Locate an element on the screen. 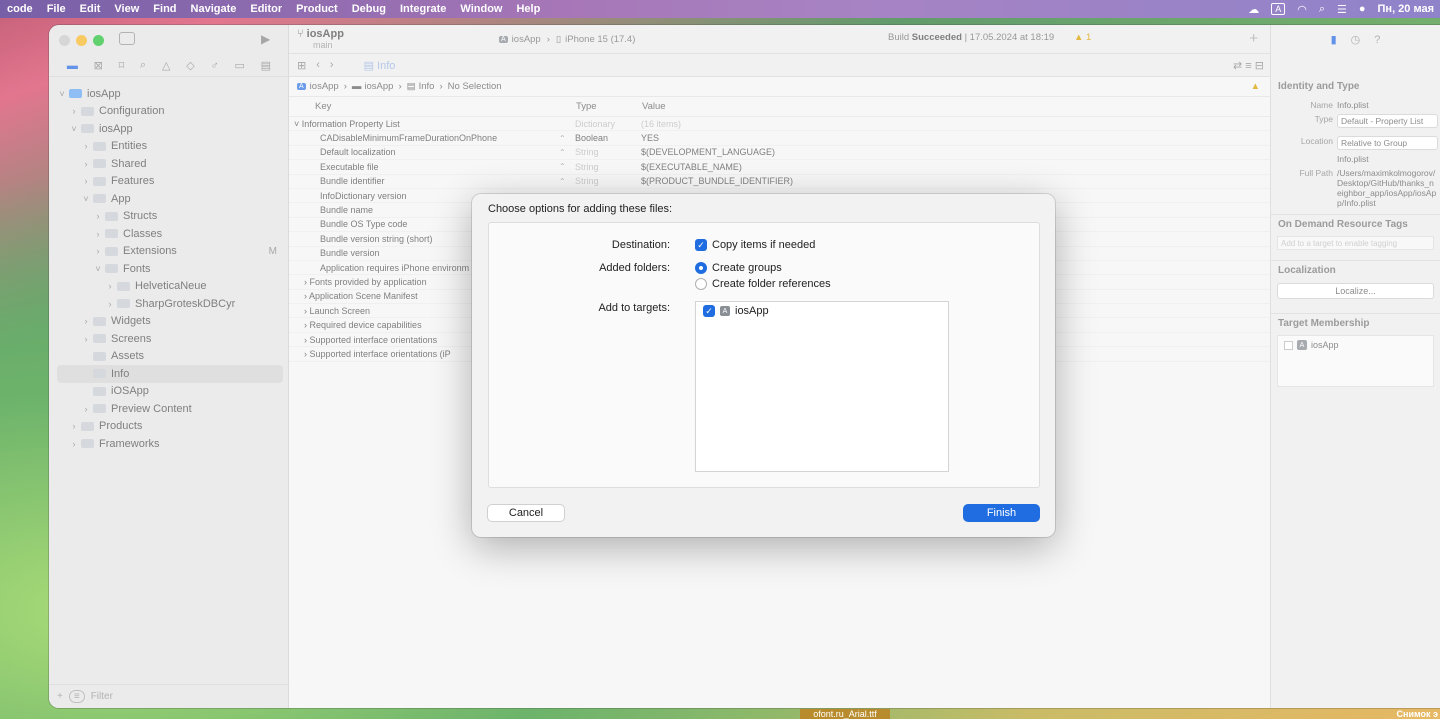 This screenshot has width=1440, height=719. breakpoints-tab-icon: ▭ is located at coordinates (239, 65).